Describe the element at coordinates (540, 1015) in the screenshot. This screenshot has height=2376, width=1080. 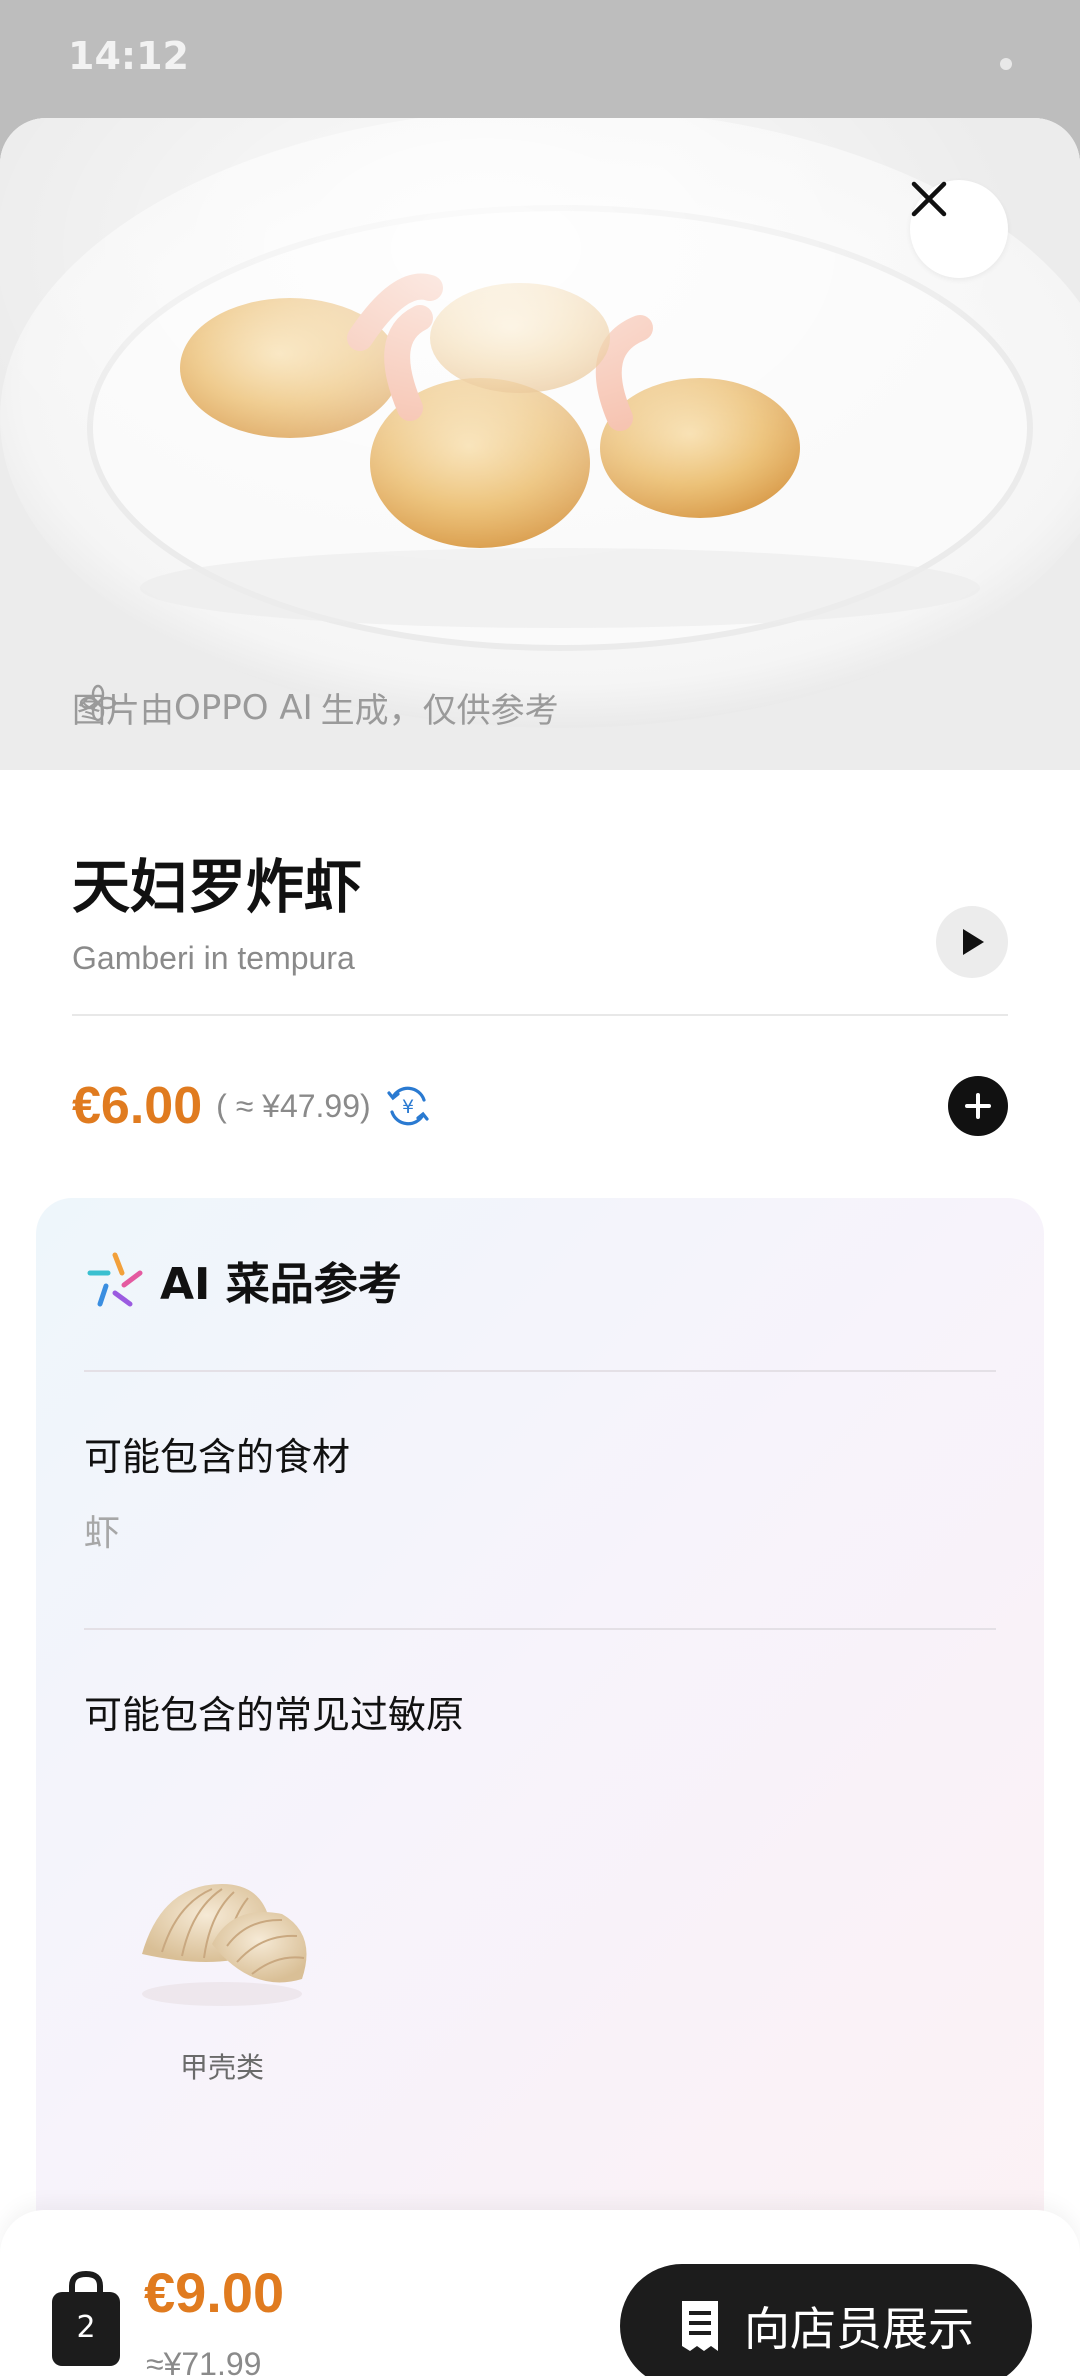
I see `divider` at that location.